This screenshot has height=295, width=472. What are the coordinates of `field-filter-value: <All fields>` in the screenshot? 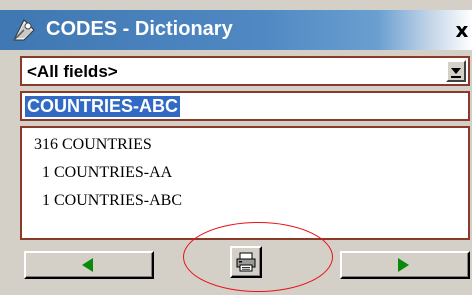 It's located at (72, 71).